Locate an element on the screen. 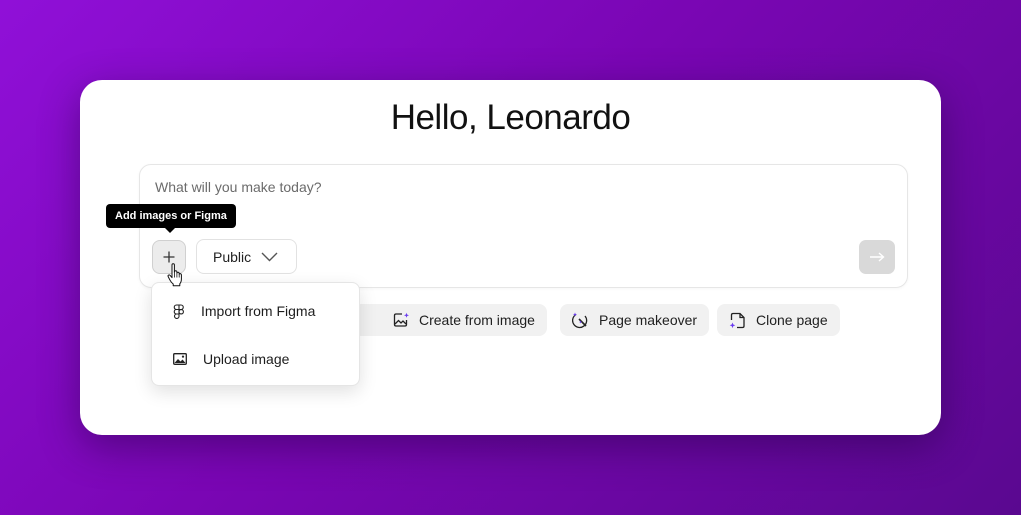  visibility-value: Public is located at coordinates (232, 256).